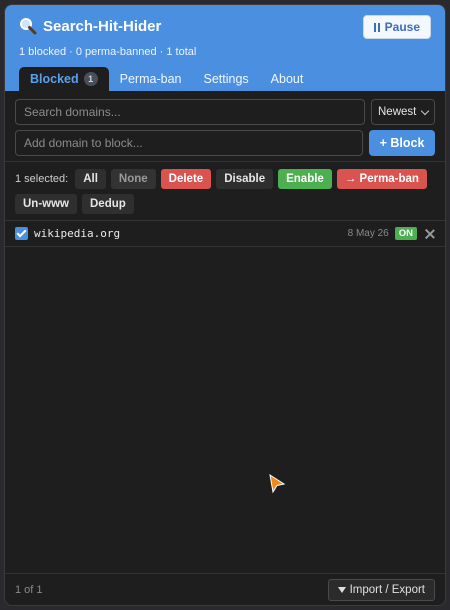 Image resolution: width=450 pixels, height=610 pixels. Describe the element at coordinates (341, 589) in the screenshot. I see `triangle-down-icon` at that location.